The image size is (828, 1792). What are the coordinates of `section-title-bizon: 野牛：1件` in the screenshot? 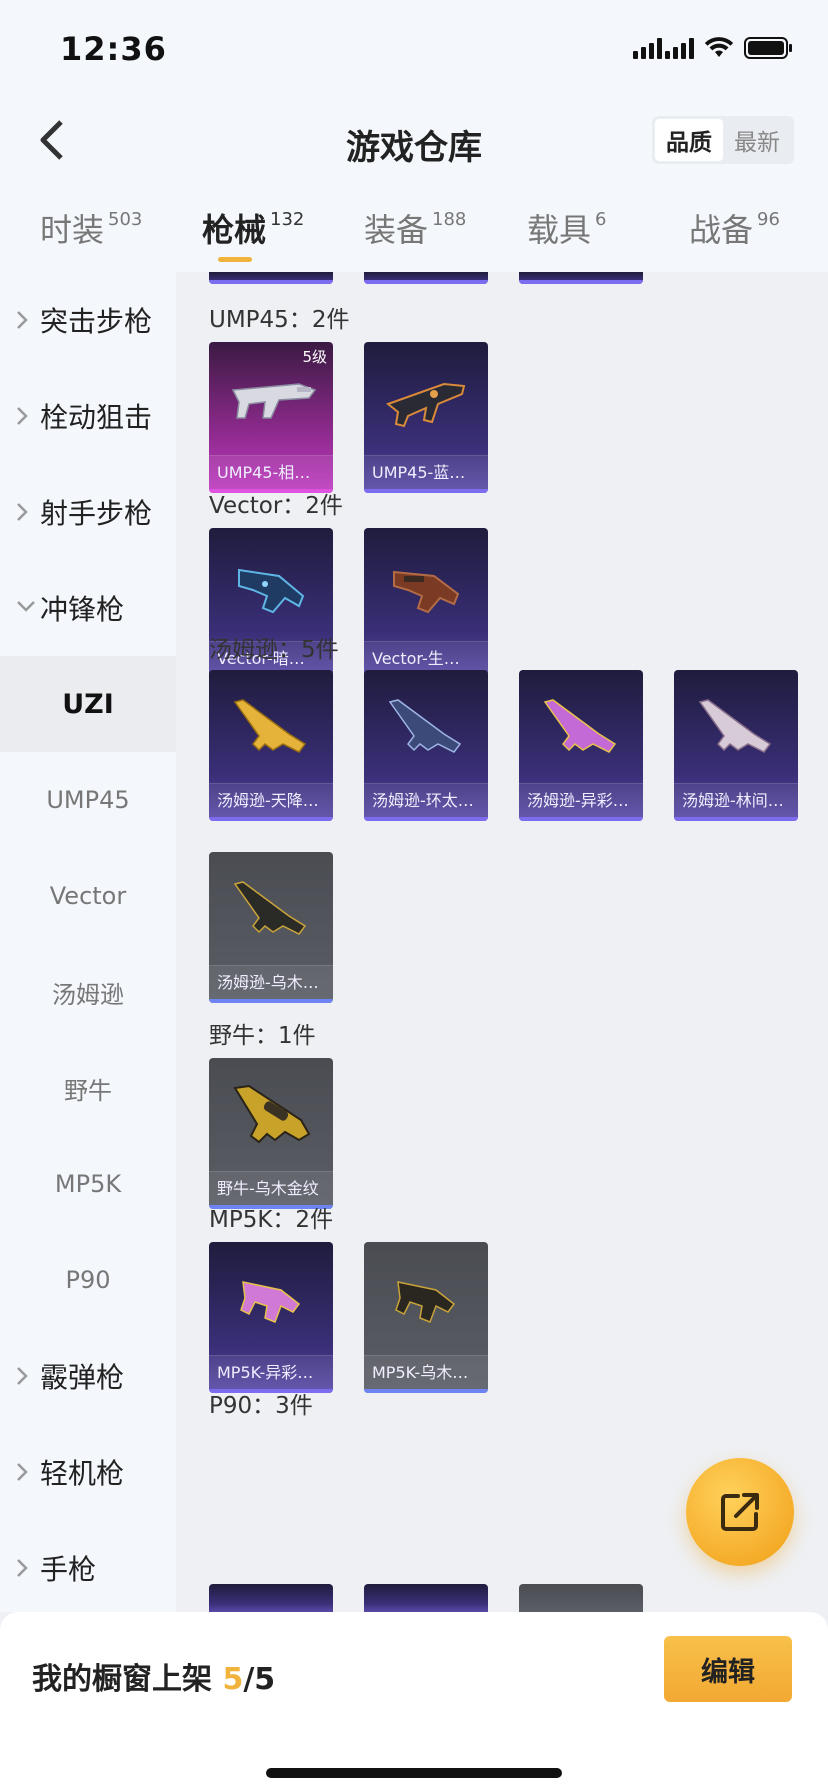 It's located at (262, 1036).